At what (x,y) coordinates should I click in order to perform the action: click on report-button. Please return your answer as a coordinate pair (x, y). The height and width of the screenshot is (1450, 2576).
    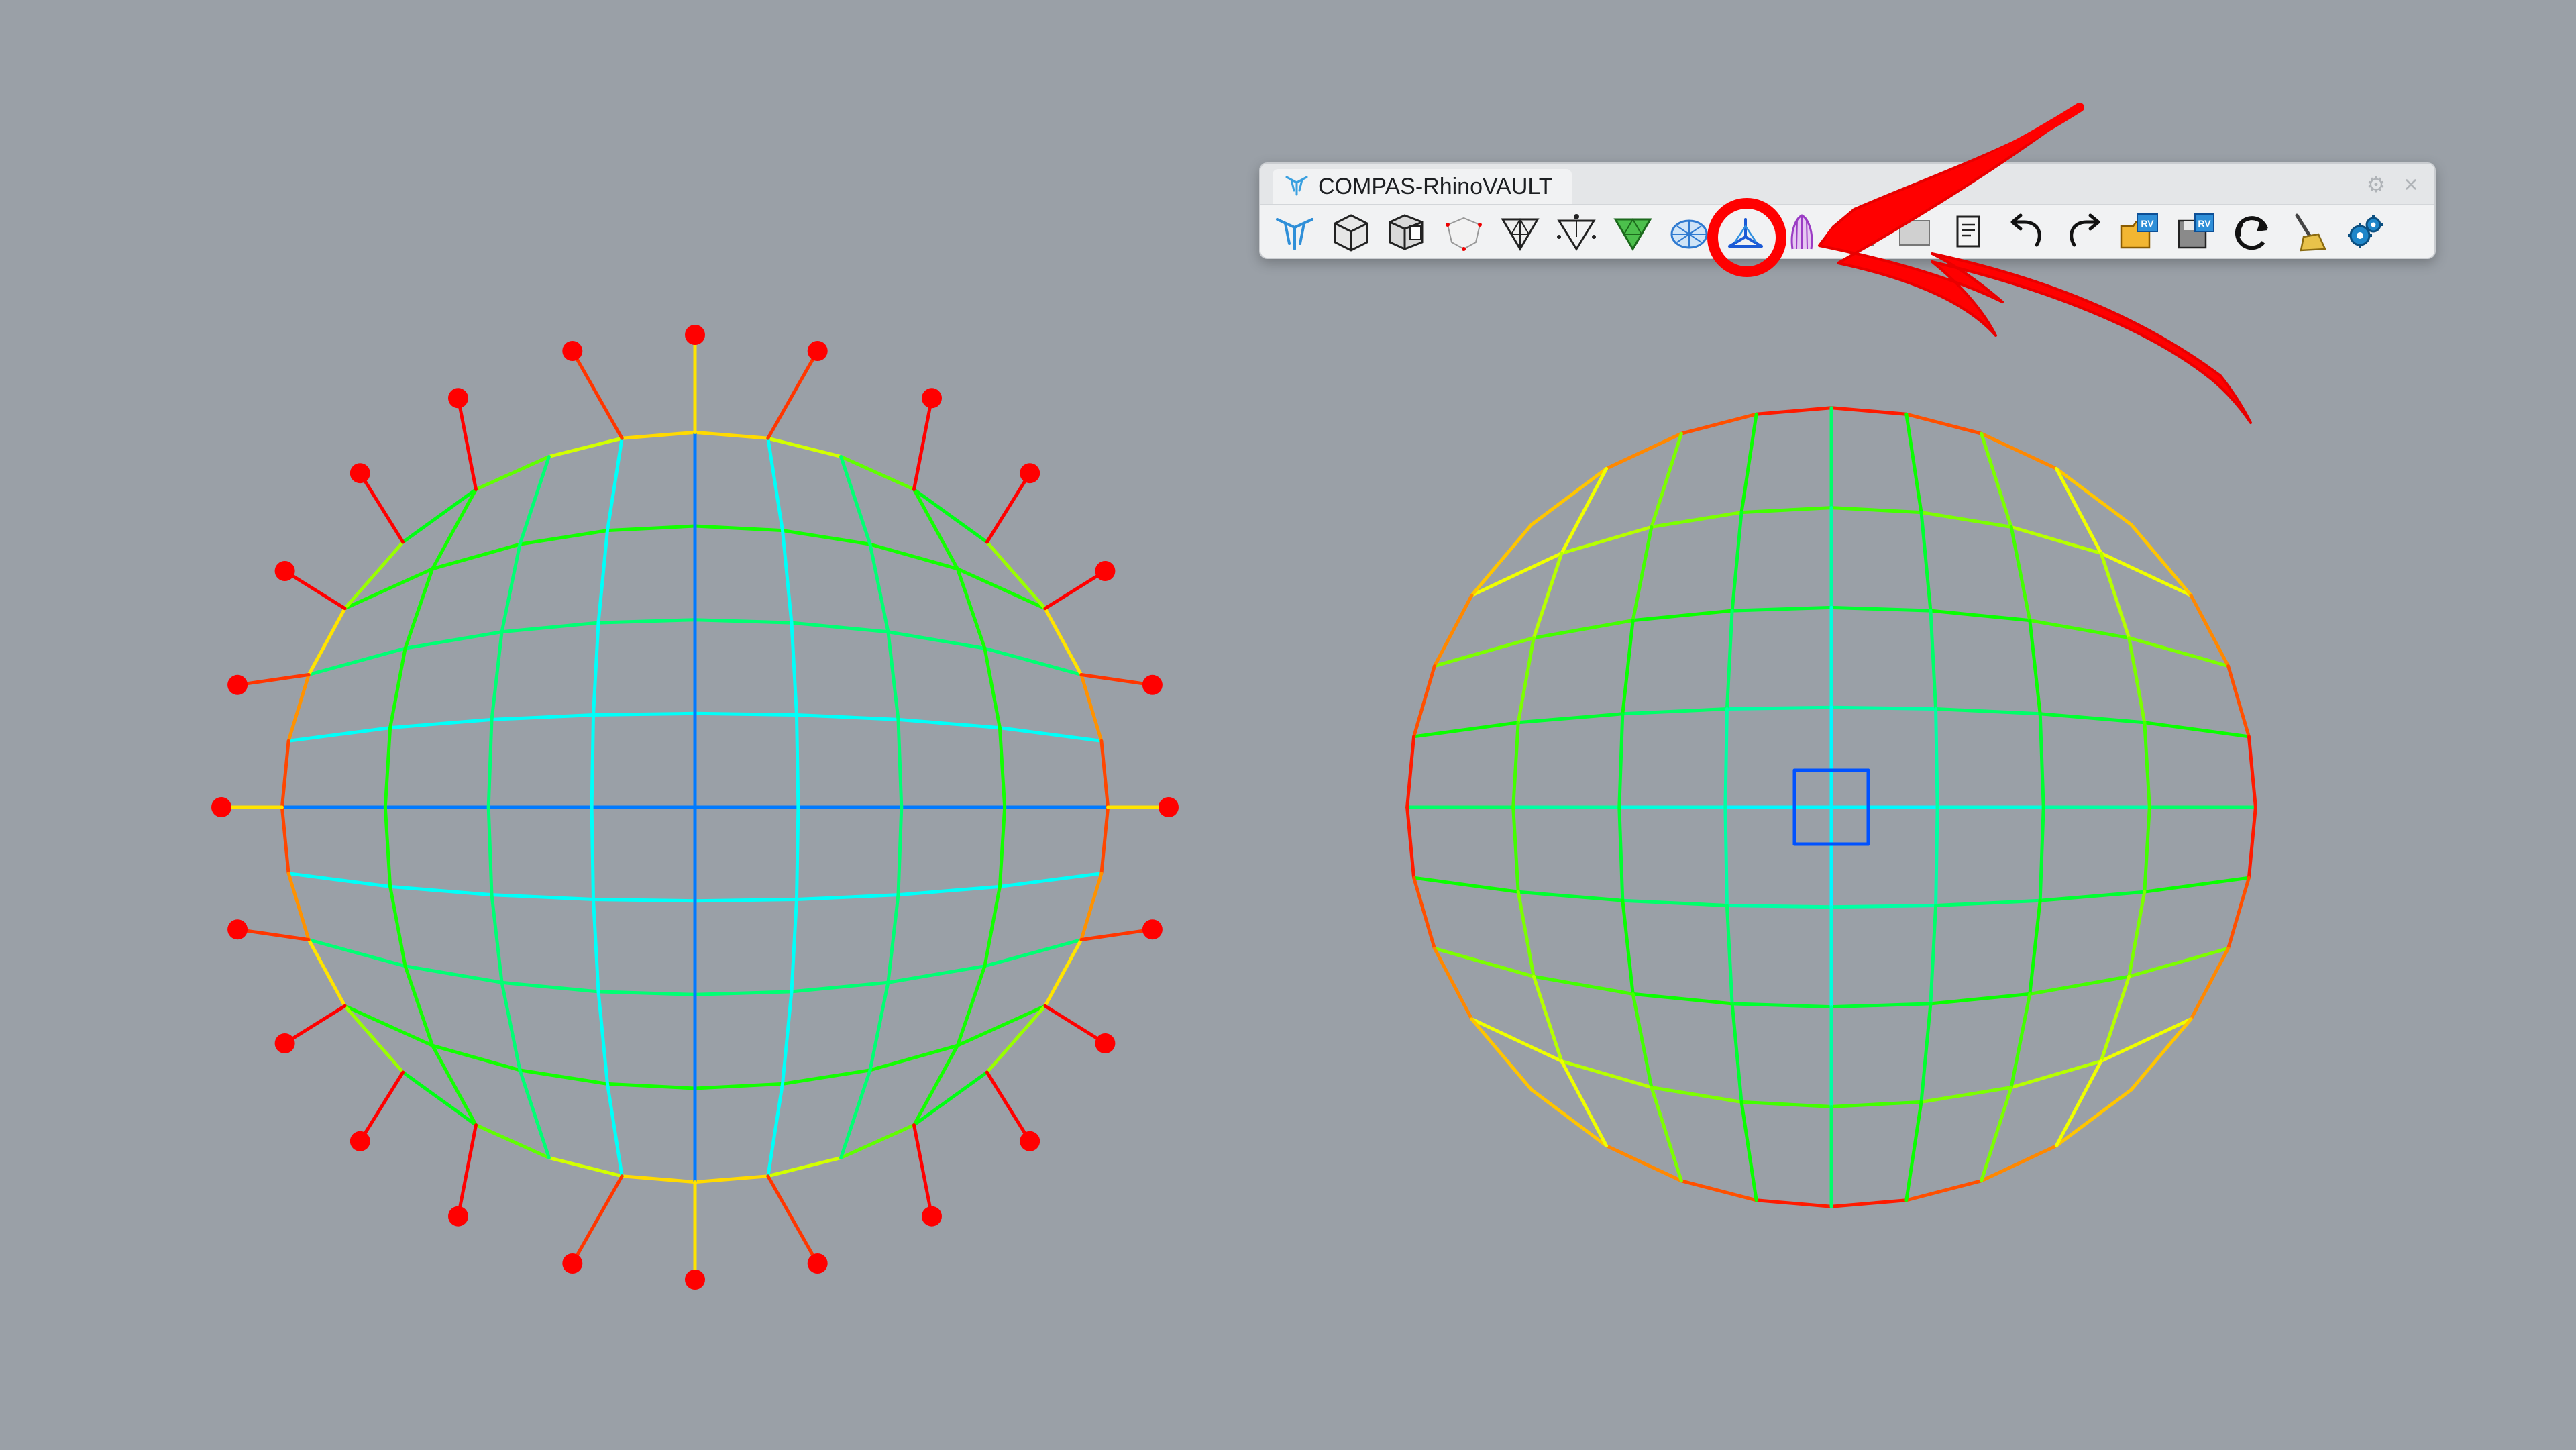
    Looking at the image, I should click on (1971, 233).